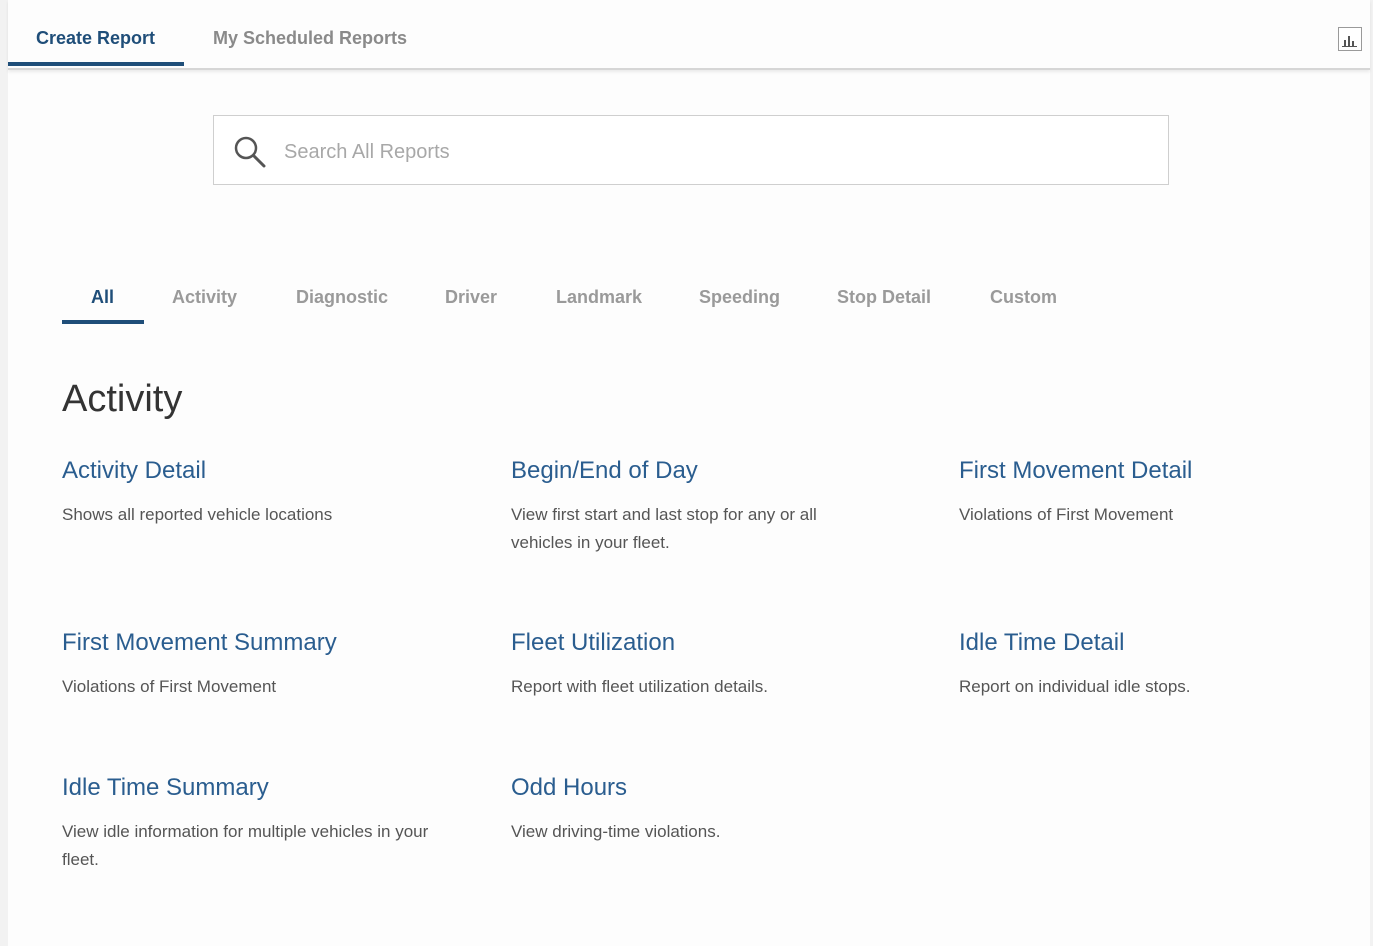  Describe the element at coordinates (1023, 297) in the screenshot. I see `tab-custom: Custom` at that location.